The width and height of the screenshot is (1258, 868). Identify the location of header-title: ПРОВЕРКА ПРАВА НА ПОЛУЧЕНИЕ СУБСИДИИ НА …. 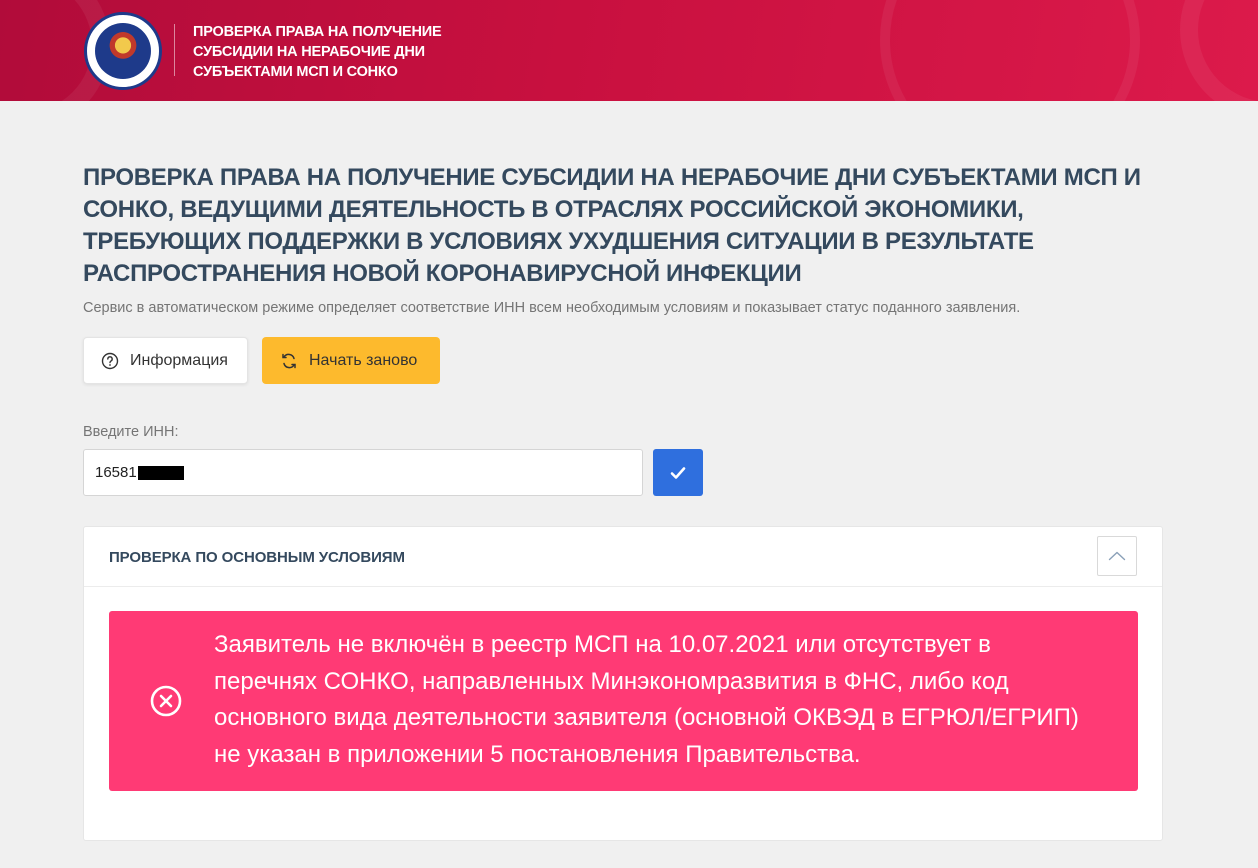
(317, 52).